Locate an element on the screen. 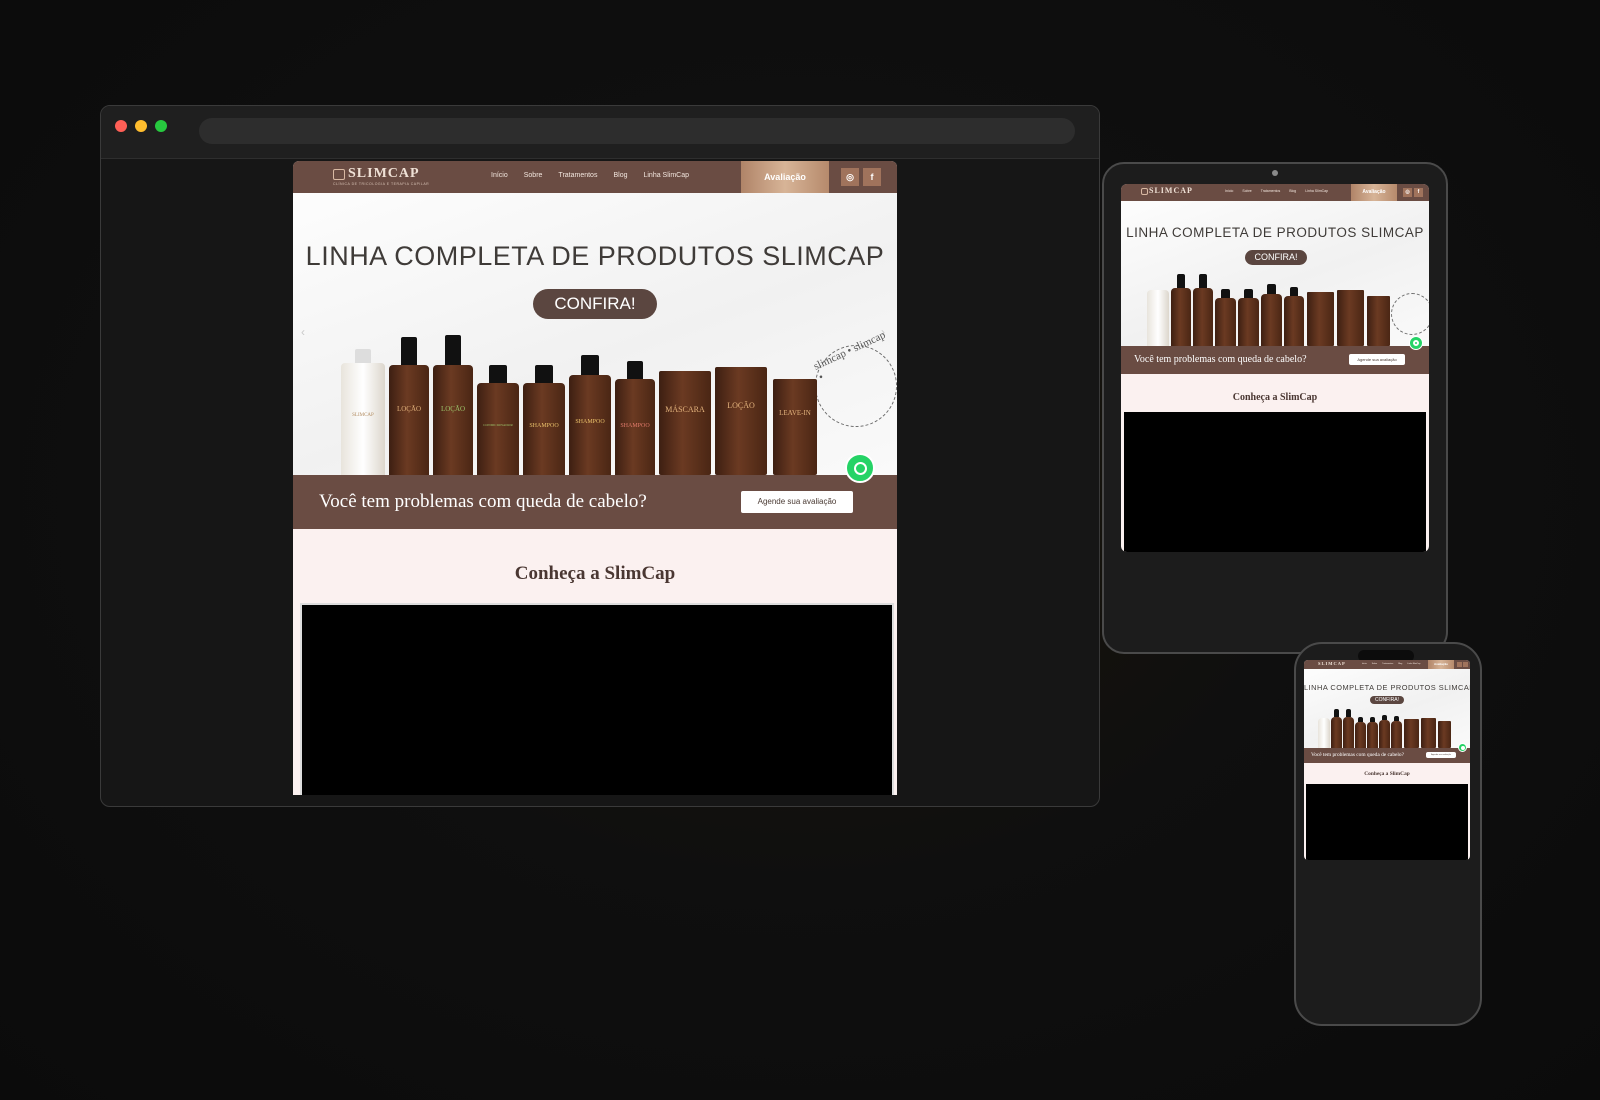  product-bottle: SLIMCAP is located at coordinates (363, 412).